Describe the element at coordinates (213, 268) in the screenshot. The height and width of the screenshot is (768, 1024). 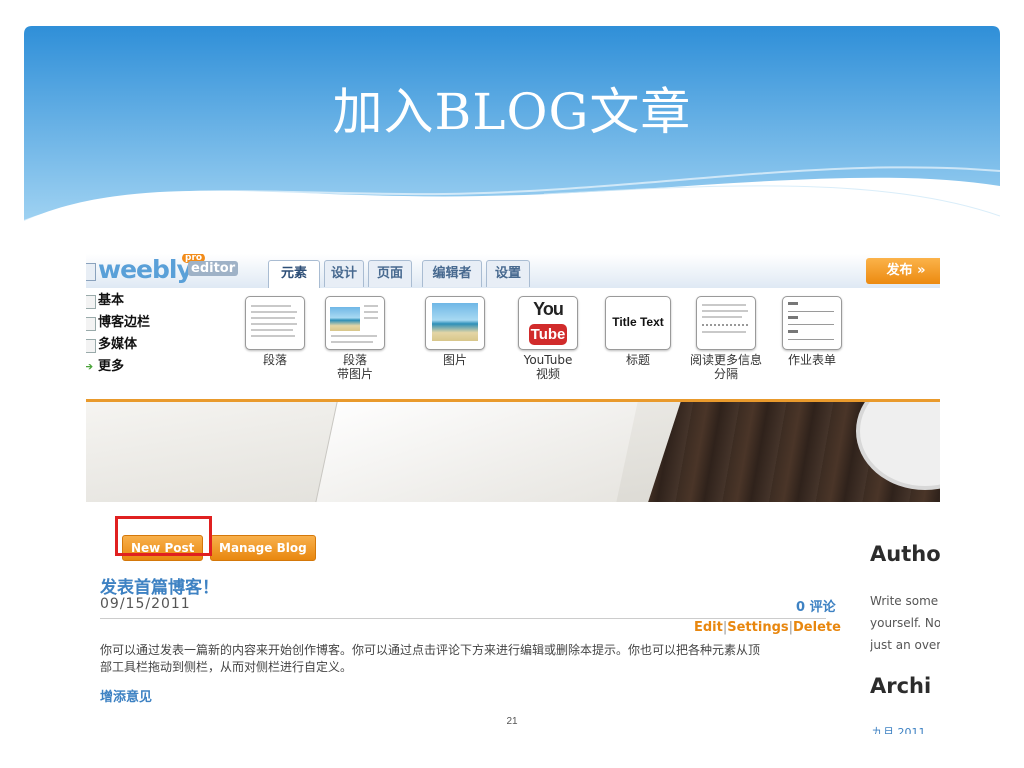
I see `logo-editor-label: editor` at that location.